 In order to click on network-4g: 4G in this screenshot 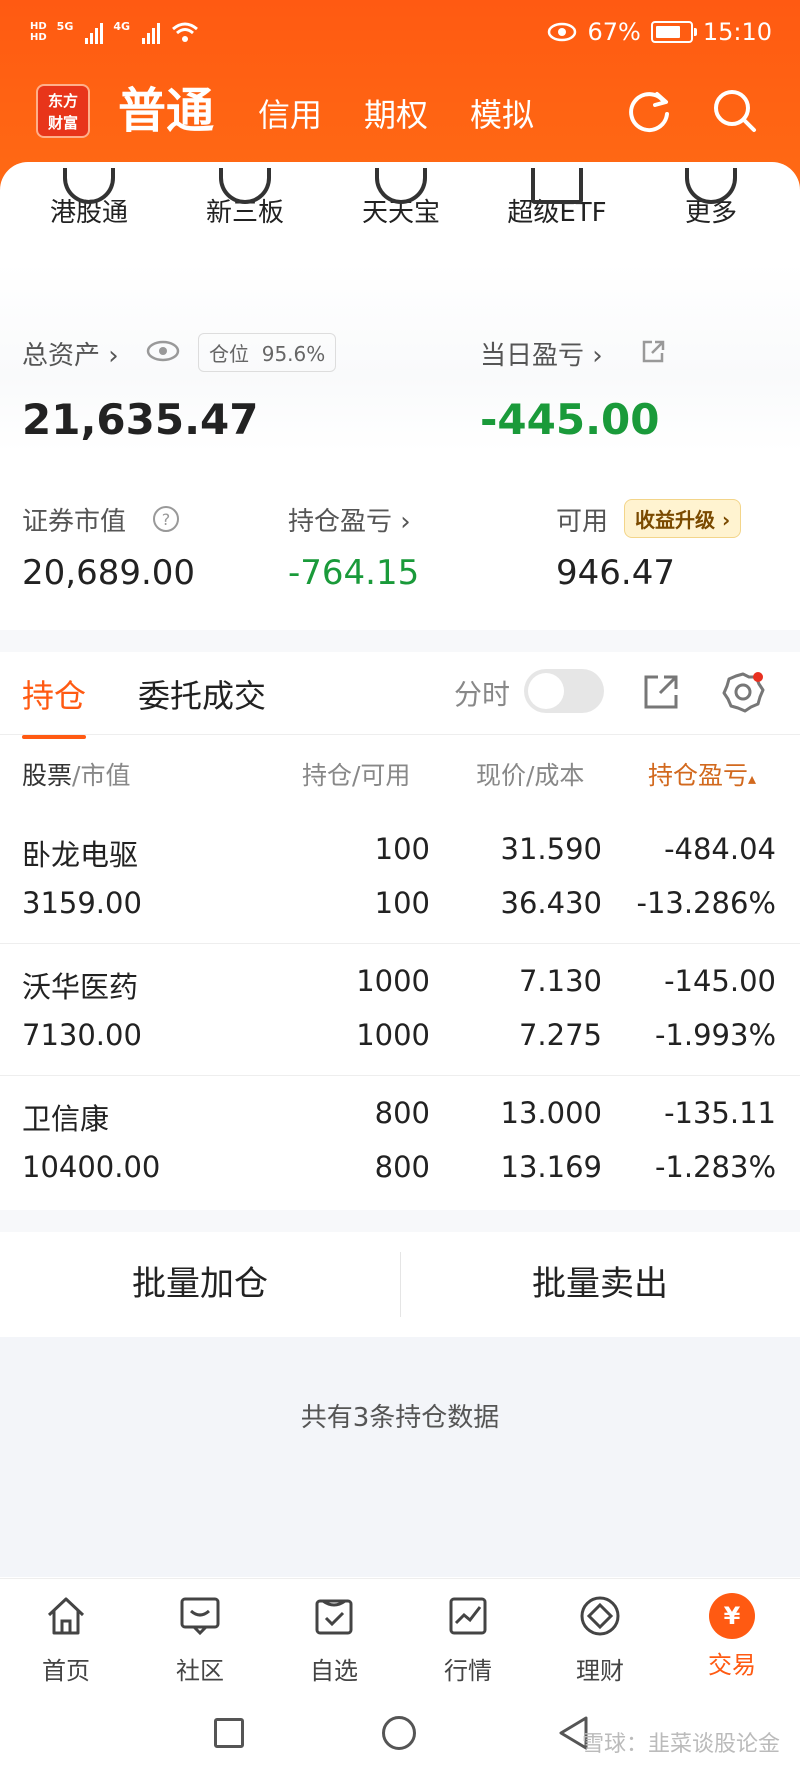, I will do `click(122, 26)`.